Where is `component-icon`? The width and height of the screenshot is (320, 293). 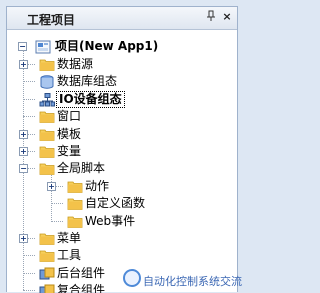
component-icon is located at coordinates (47, 273).